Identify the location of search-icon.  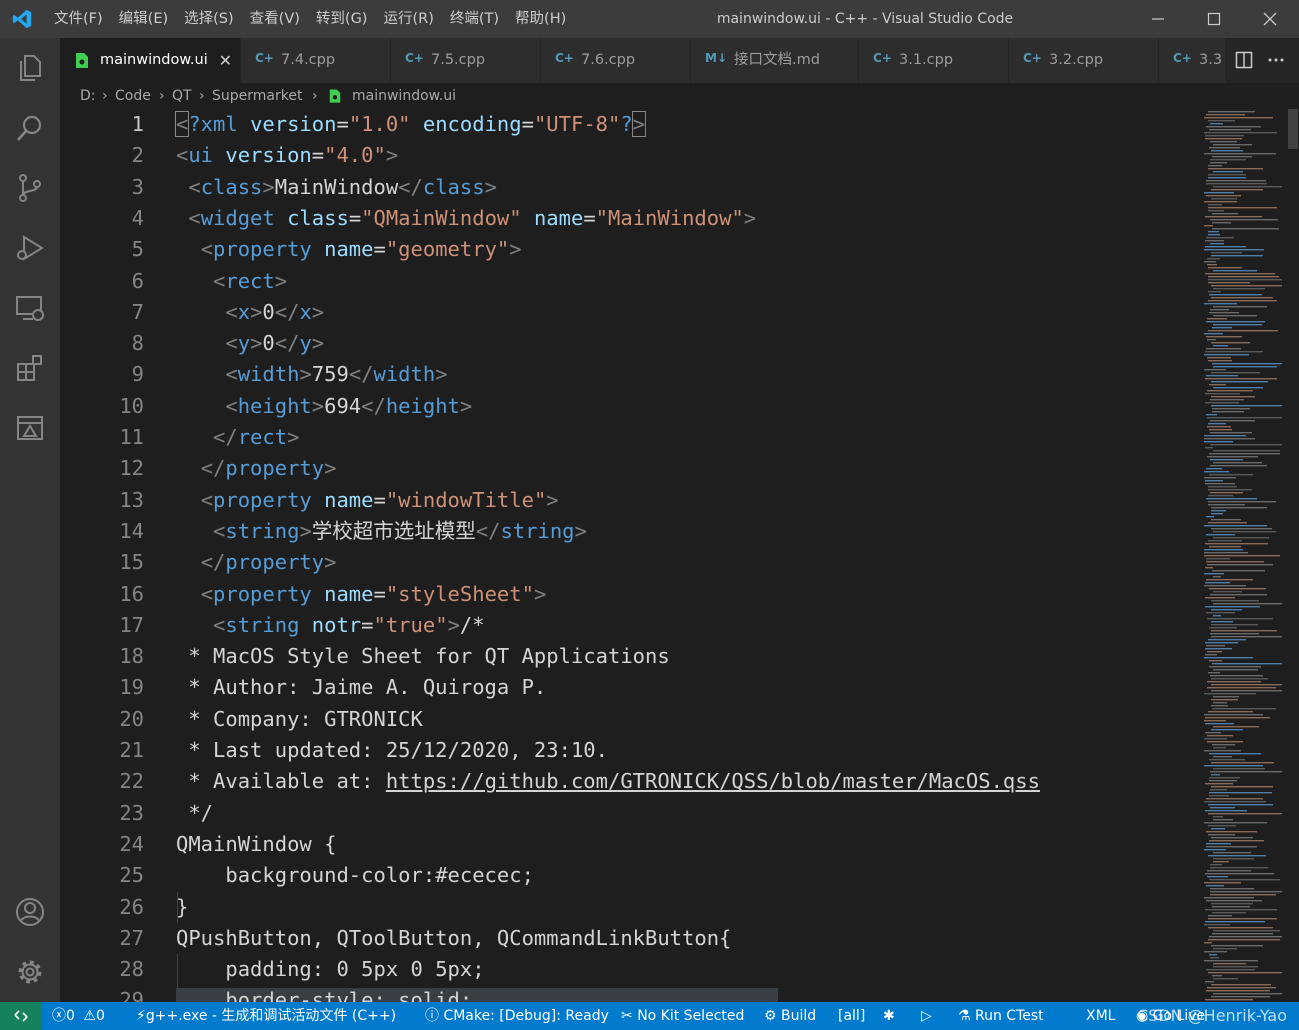
(30, 128).